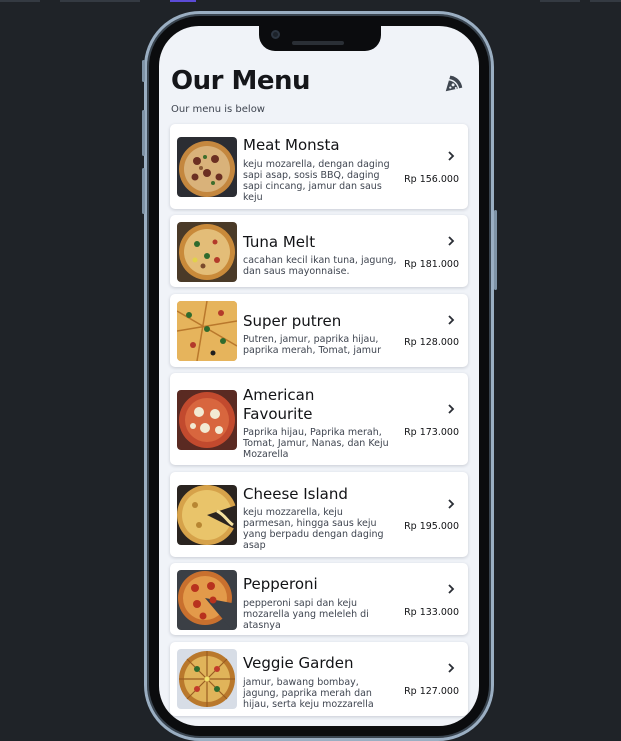  What do you see at coordinates (279, 404) in the screenshot?
I see `item-name: American Favourite` at bounding box center [279, 404].